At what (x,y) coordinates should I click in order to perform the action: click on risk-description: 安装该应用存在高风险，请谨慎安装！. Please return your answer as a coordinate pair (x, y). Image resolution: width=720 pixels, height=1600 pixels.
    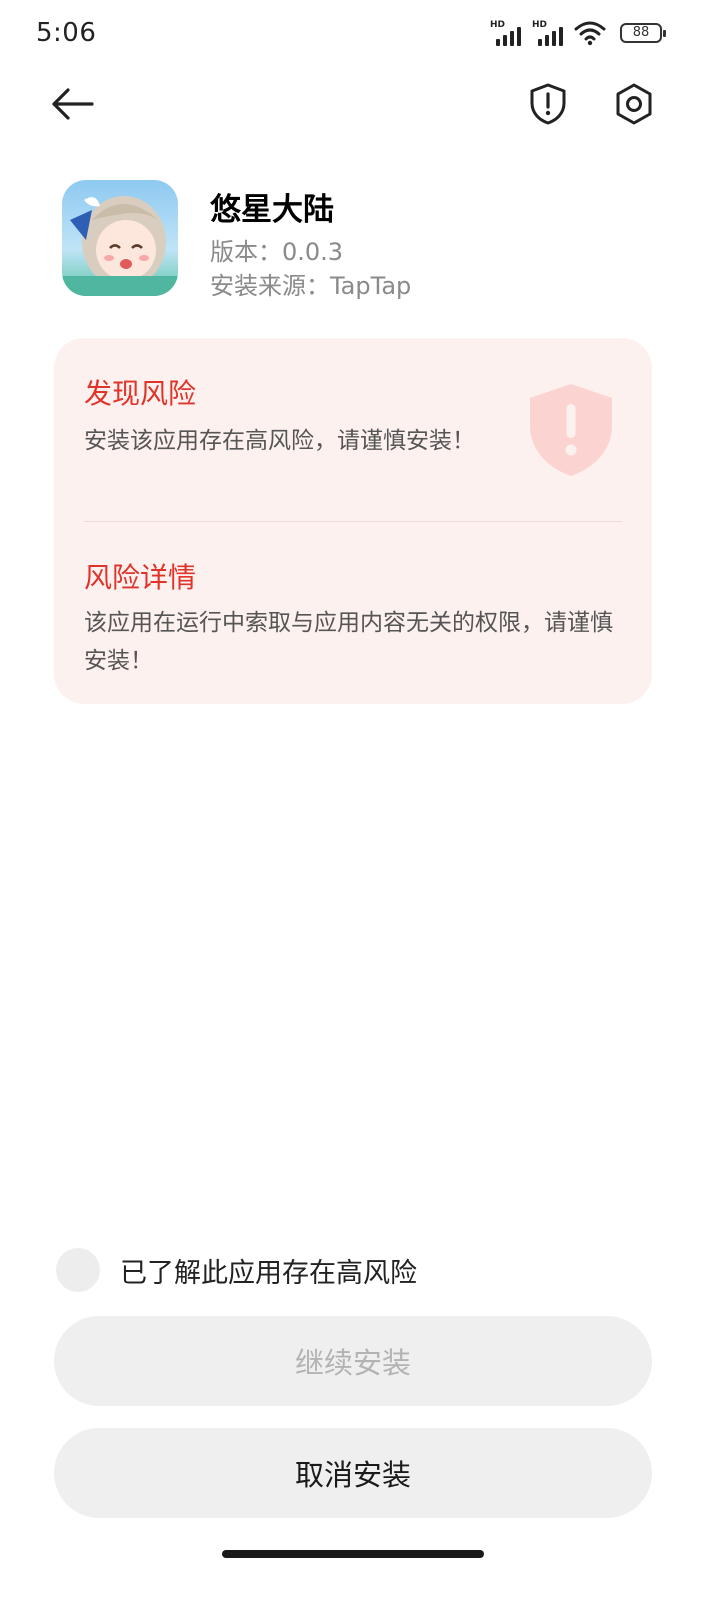
    Looking at the image, I should click on (279, 441).